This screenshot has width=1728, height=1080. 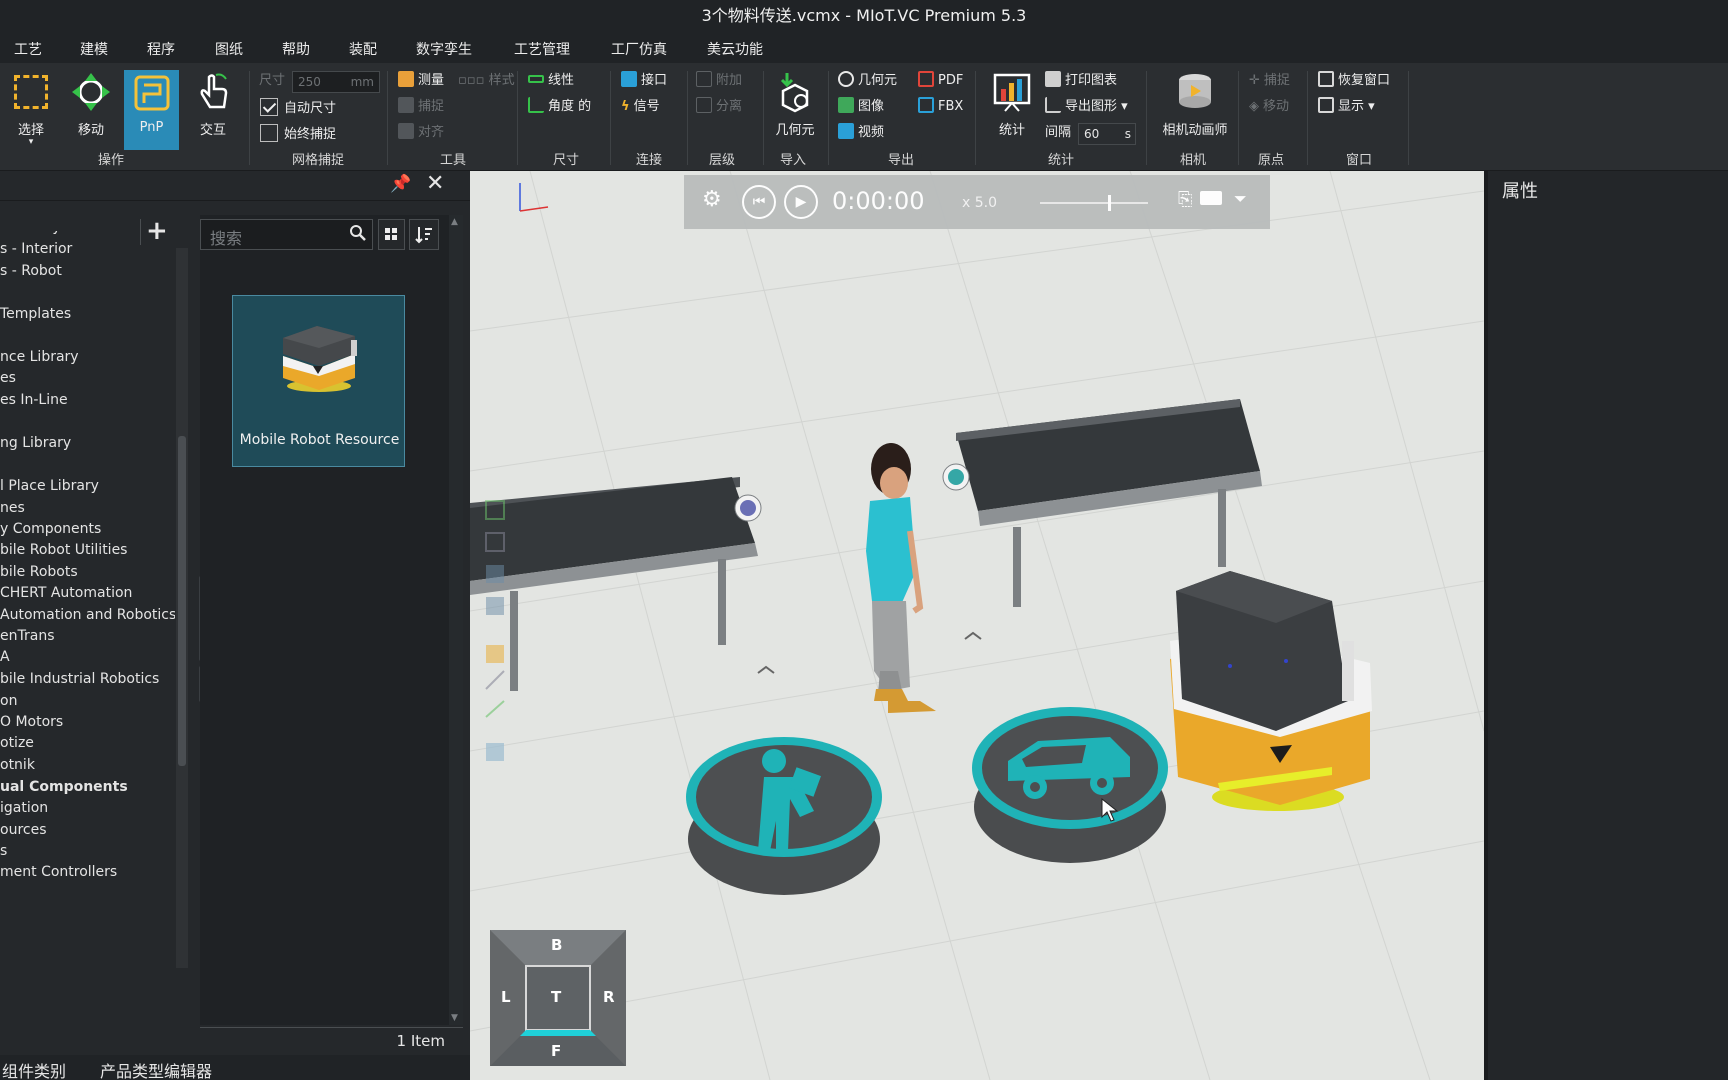 I want to click on tree-item: bile Robot Utilities, so click(x=63, y=550).